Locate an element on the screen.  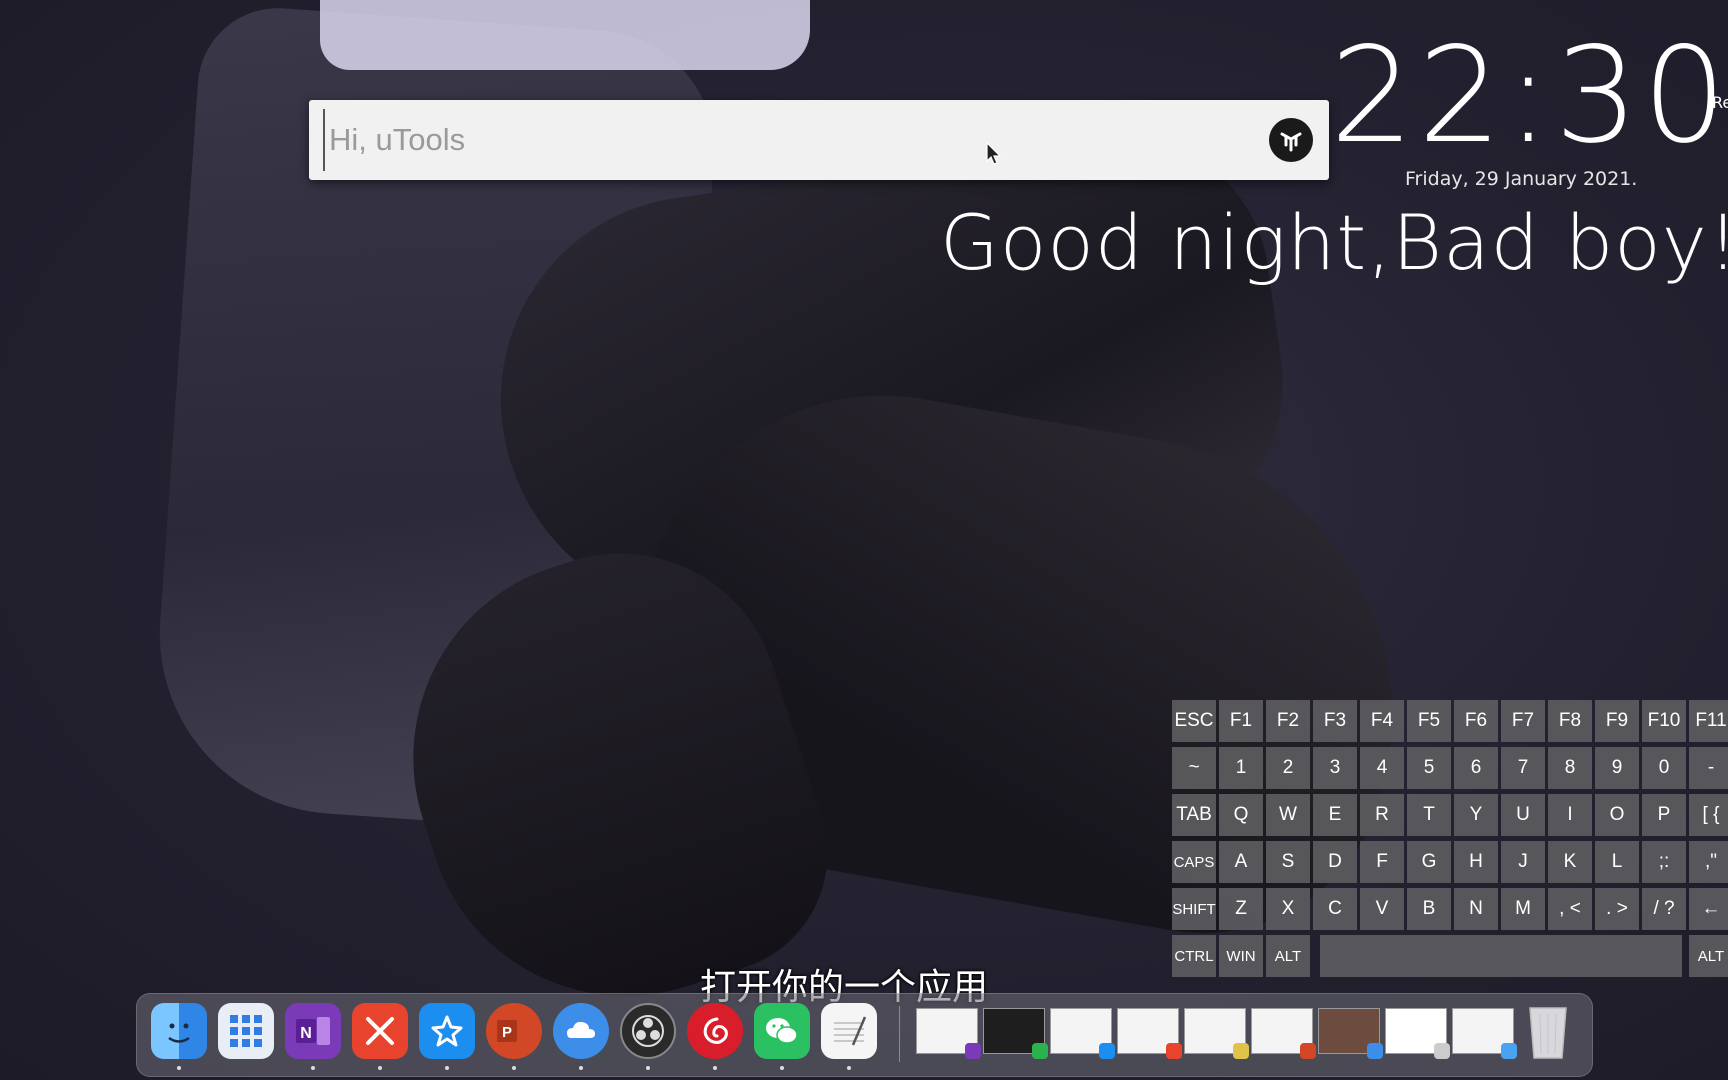
key-v: V is located at coordinates (1382, 909).